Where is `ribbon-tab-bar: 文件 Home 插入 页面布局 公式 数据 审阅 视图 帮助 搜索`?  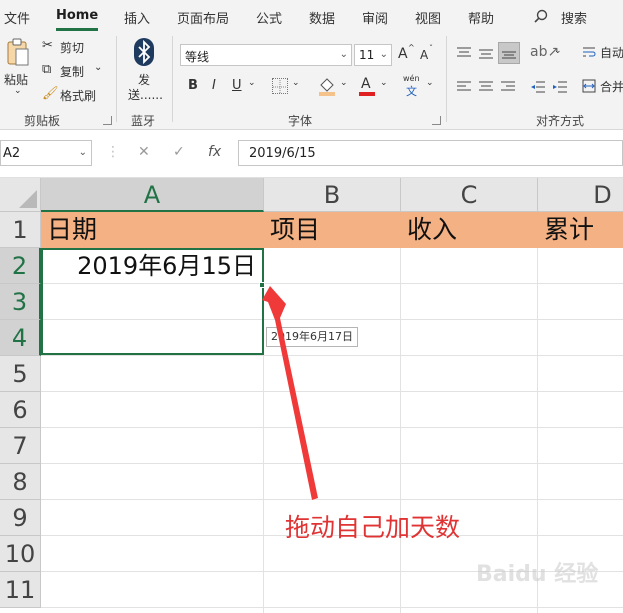
ribbon-tab-bar: 文件 Home 插入 页面布局 公式 数据 审阅 视图 帮助 搜索 is located at coordinates (311, 16).